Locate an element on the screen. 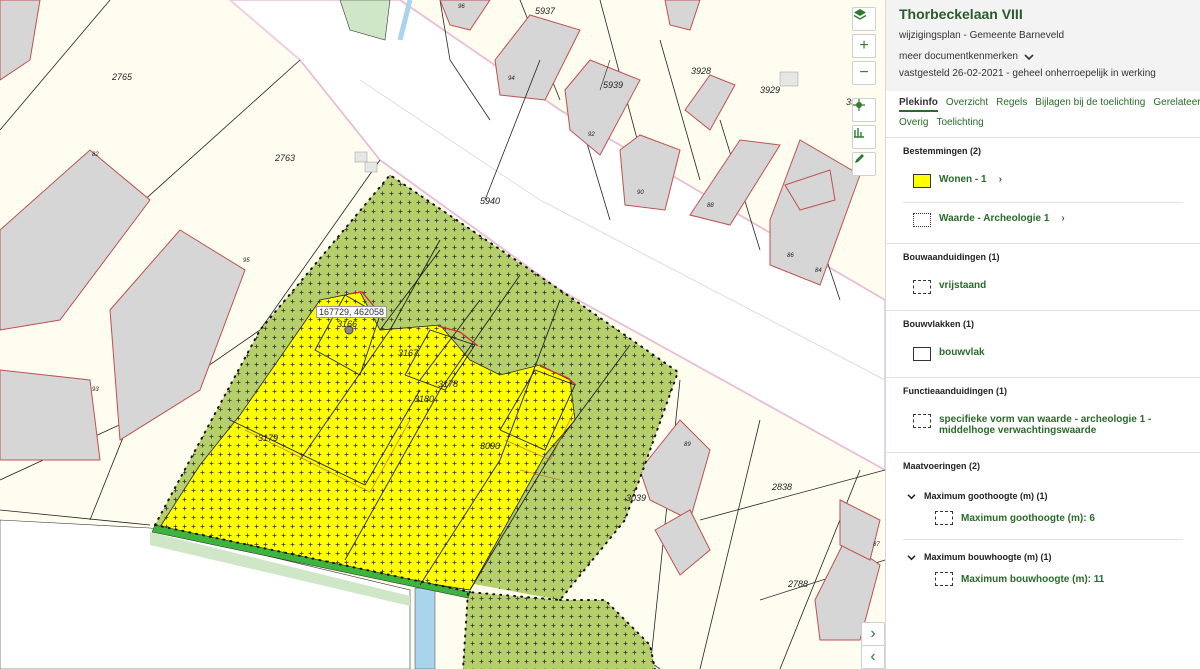 The height and width of the screenshot is (669, 1200). bestemming-archeologie: Waarde - Archeologie 1 › is located at coordinates (1043, 220).